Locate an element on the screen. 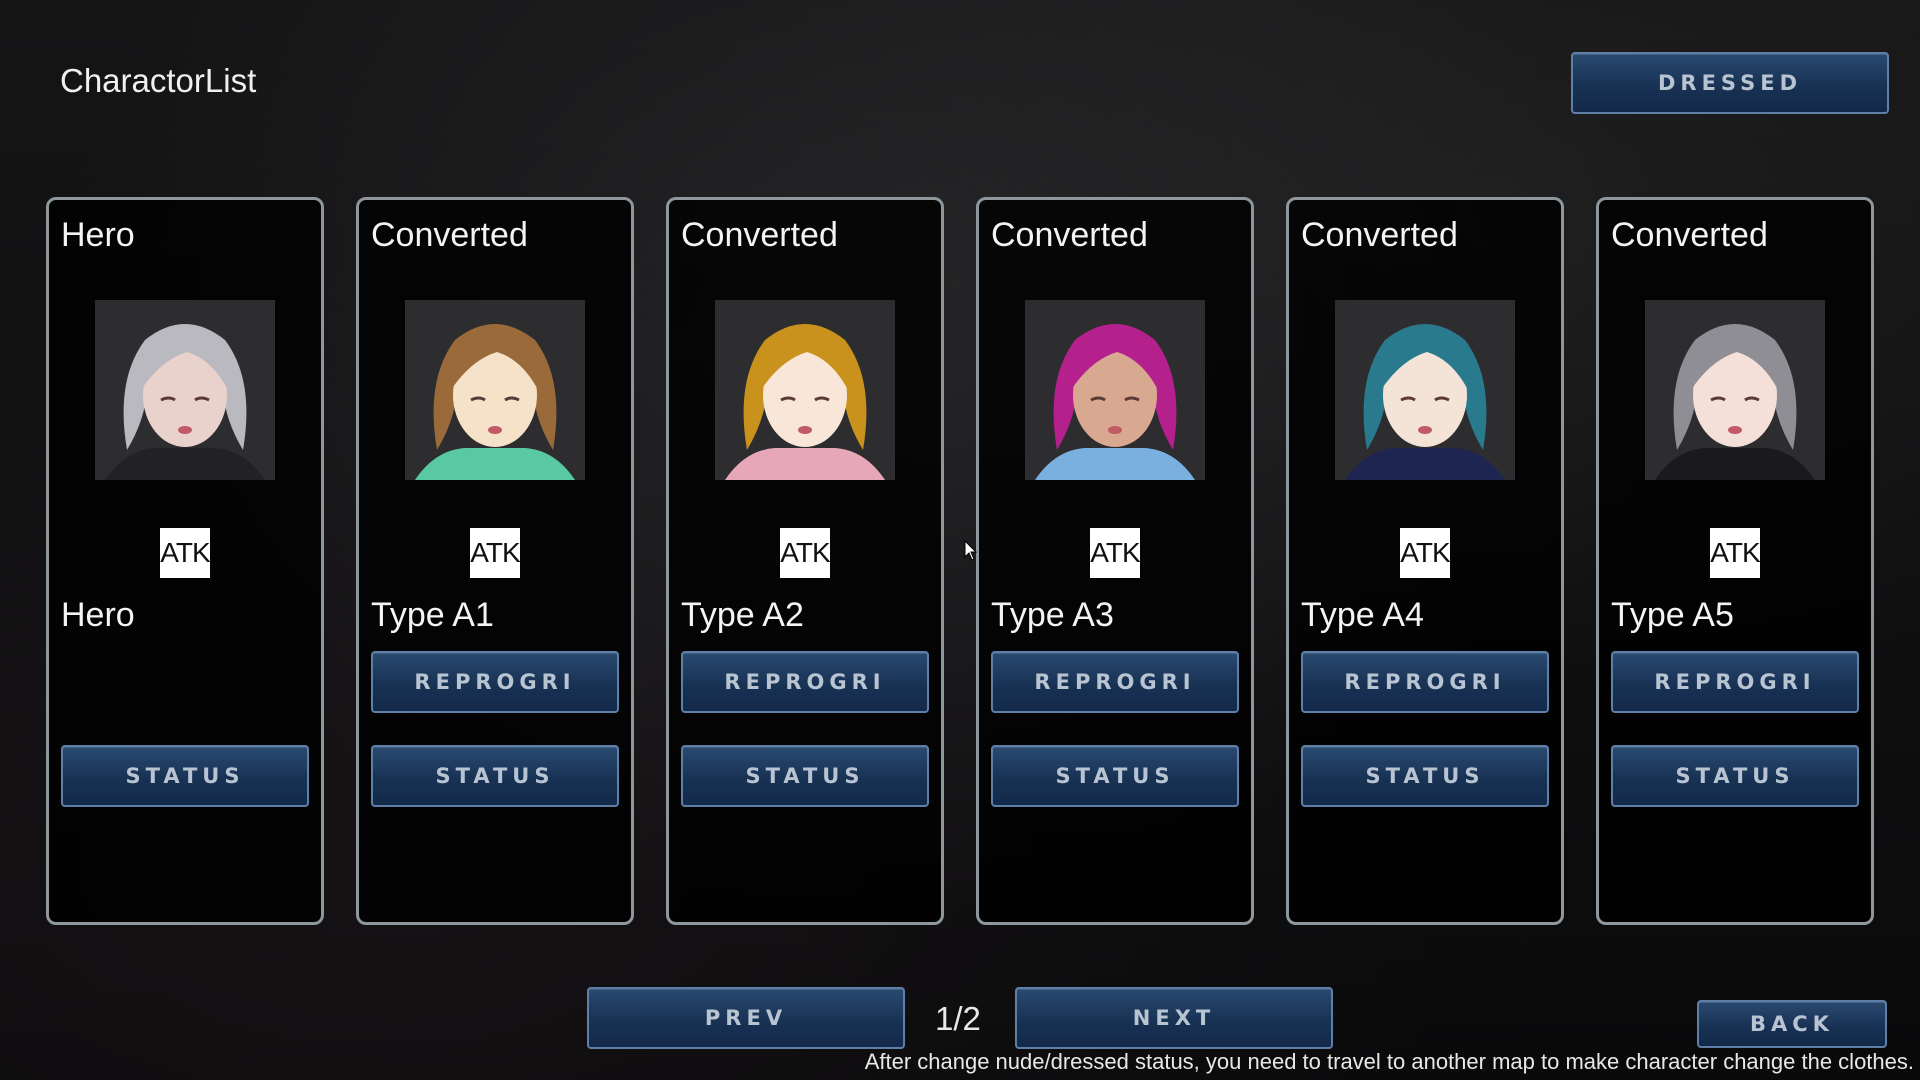 The height and width of the screenshot is (1080, 1920). dressed-toggle-button: DRESSED is located at coordinates (1730, 83).